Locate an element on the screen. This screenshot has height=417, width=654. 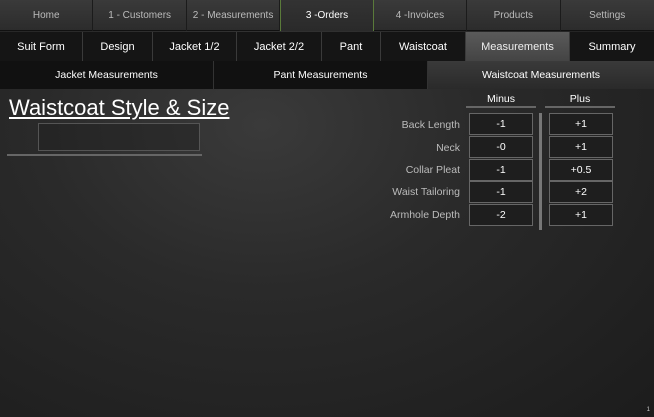
plus-header-rule is located at coordinates (580, 107).